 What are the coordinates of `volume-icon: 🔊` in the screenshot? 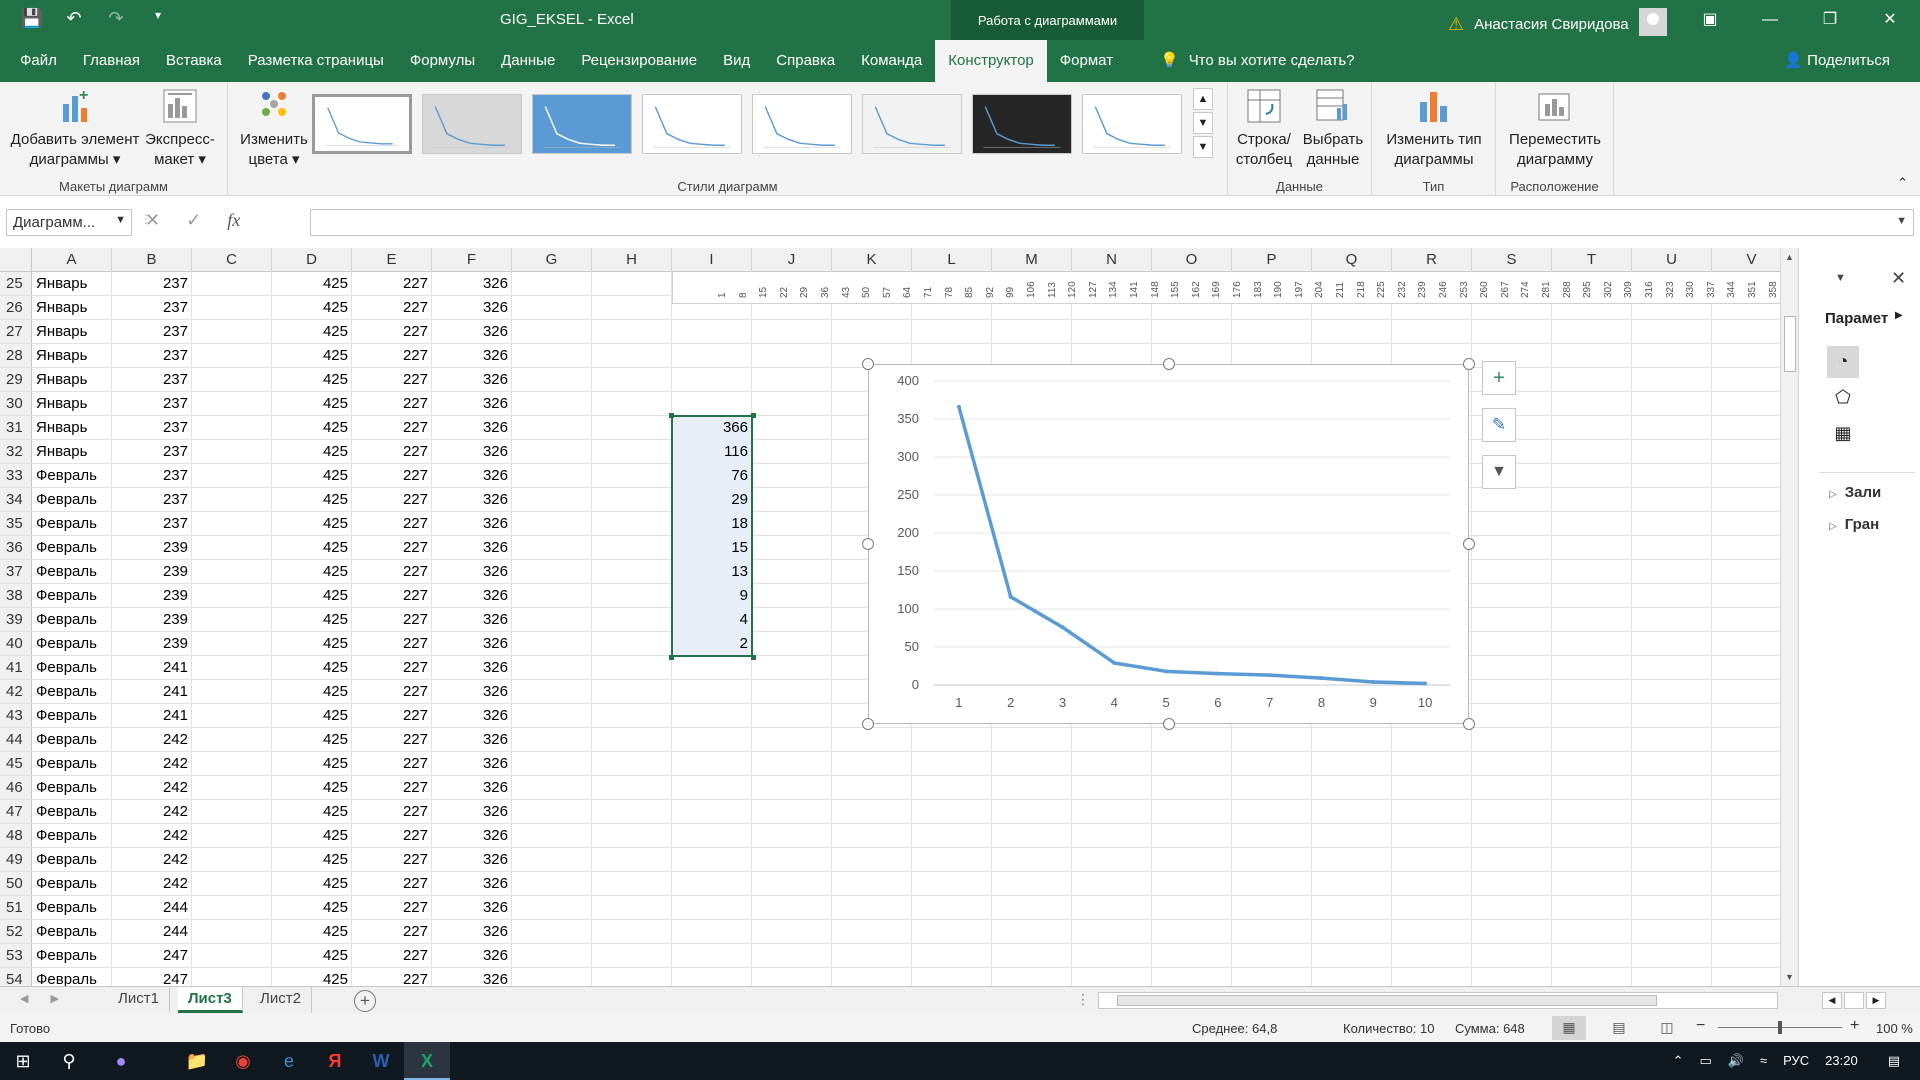 It's located at (1736, 1061).